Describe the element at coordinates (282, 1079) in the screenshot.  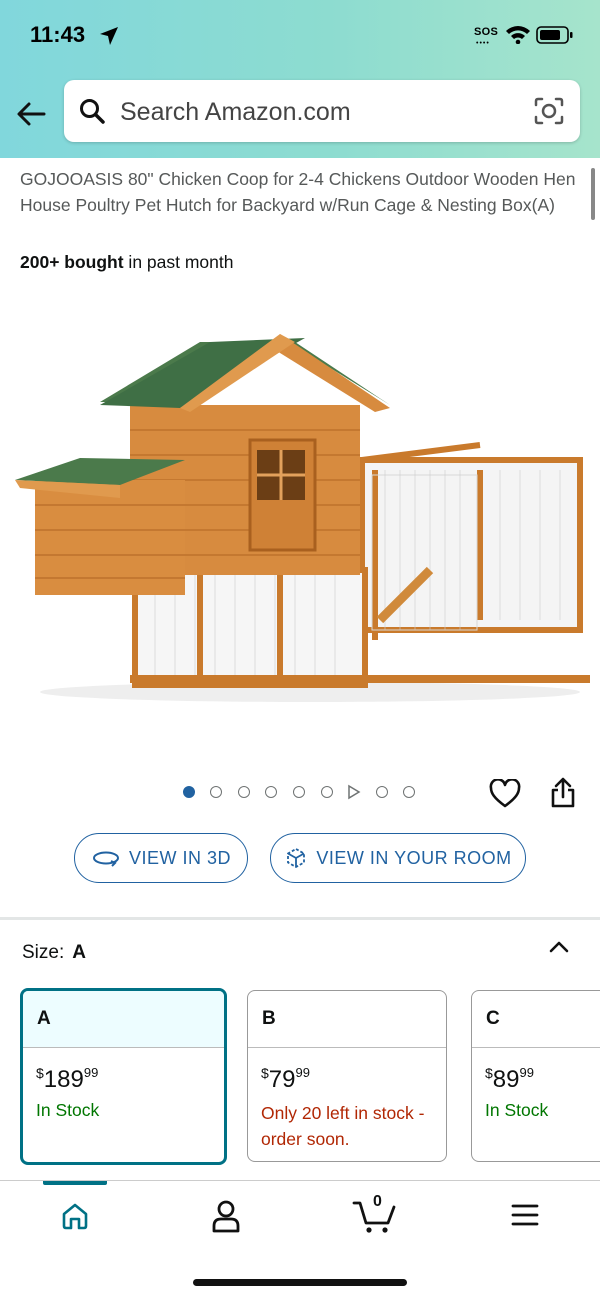
I see `price-dollars: 79` at that location.